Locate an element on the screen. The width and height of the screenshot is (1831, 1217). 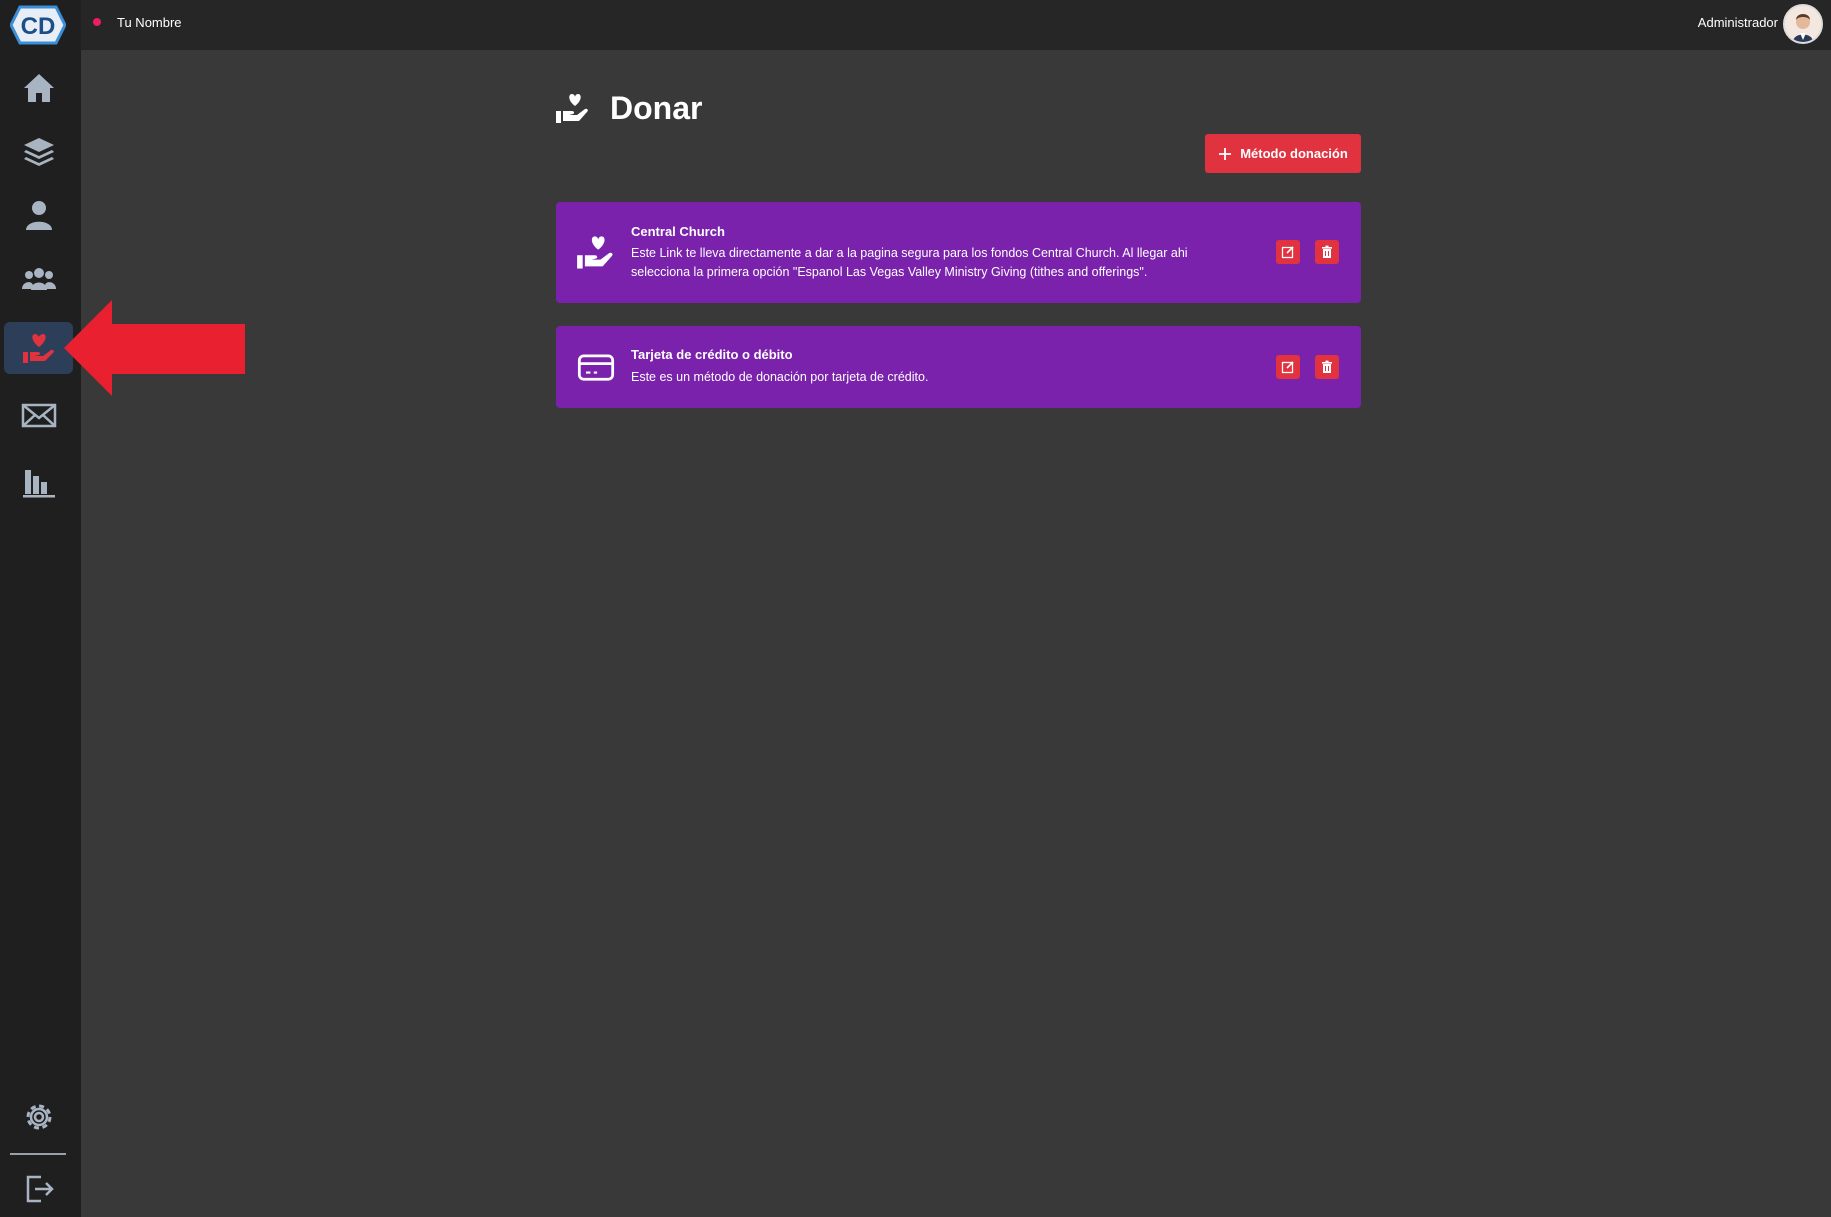
sidebar-item-settings is located at coordinates (38, 1117).